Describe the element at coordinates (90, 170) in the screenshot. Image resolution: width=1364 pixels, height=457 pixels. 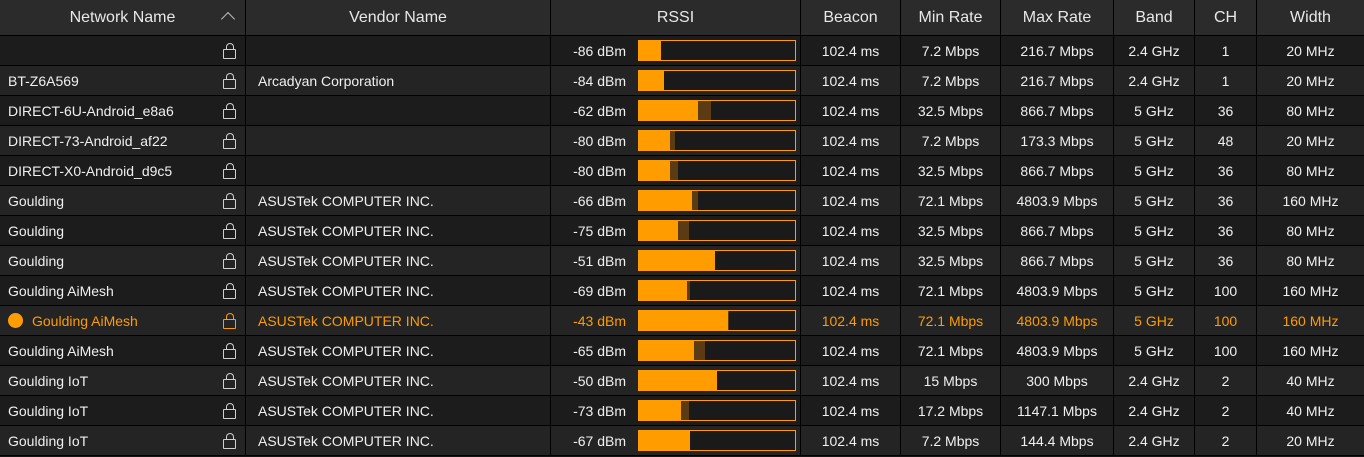
I see `network-name: DIRECT-X0-Android_d9c5` at that location.